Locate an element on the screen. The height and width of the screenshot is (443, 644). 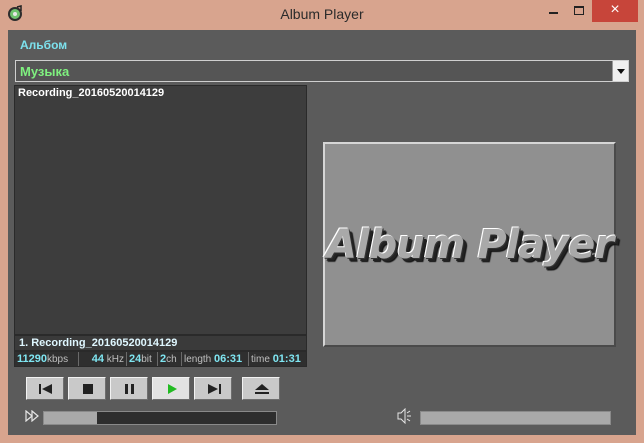
seek-slider is located at coordinates (160, 418).